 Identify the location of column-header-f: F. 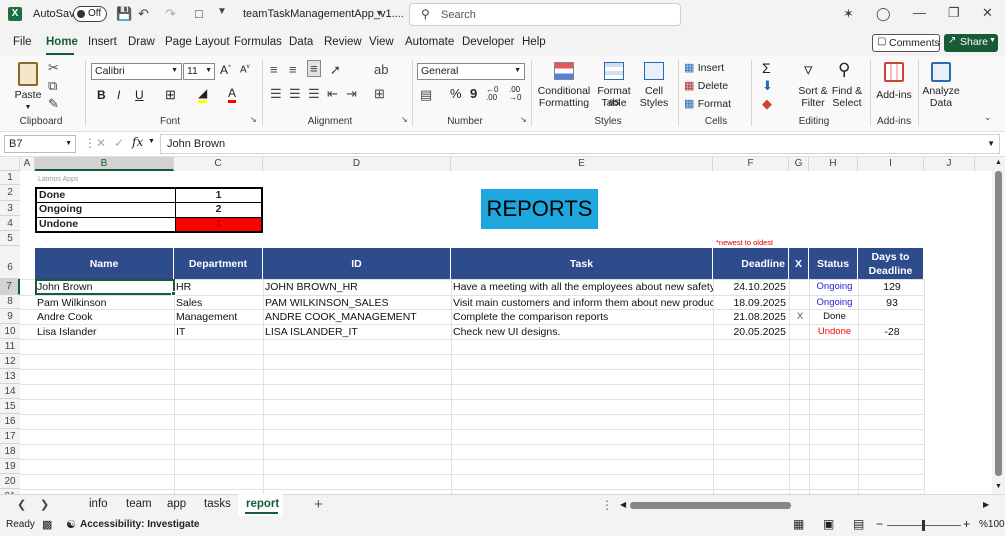
(751, 164).